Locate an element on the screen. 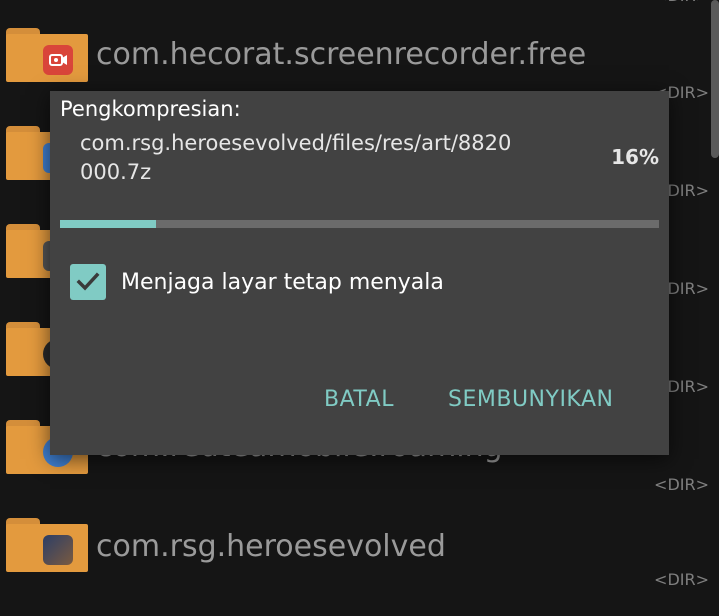 Image resolution: width=719 pixels, height=616 pixels. dialog-title: Pengkompresian: is located at coordinates (150, 109).